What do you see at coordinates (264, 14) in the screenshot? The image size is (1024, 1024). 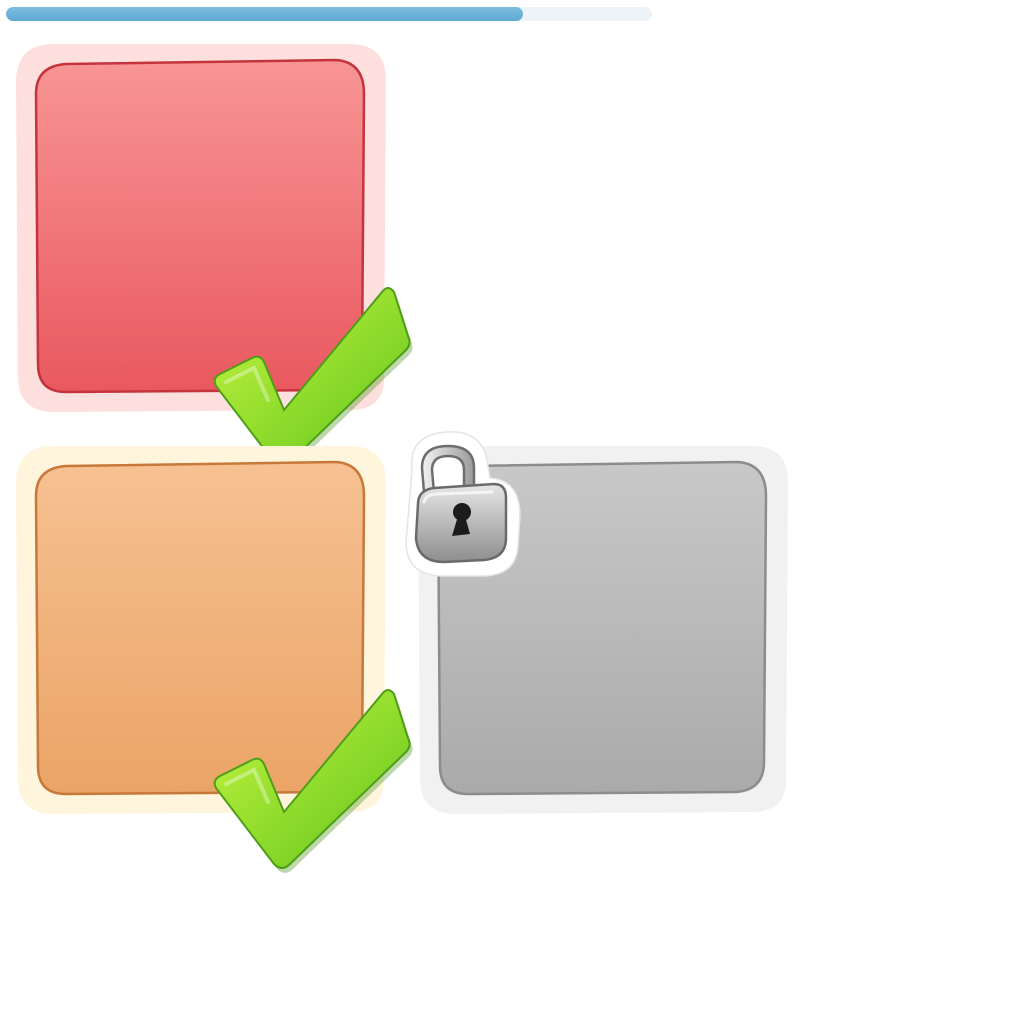 I see `level-progress-fill` at bounding box center [264, 14].